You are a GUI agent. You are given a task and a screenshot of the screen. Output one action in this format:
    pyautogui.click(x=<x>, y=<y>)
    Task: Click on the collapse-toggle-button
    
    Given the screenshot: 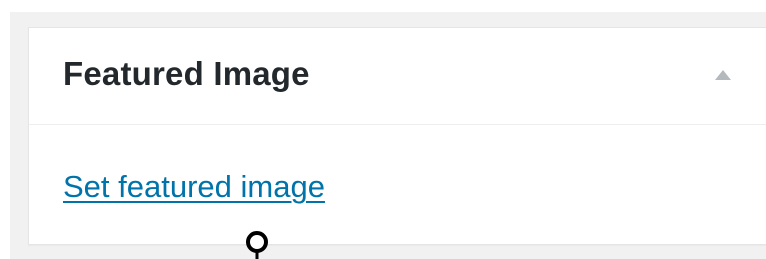 What is the action you would take?
    pyautogui.click(x=723, y=76)
    